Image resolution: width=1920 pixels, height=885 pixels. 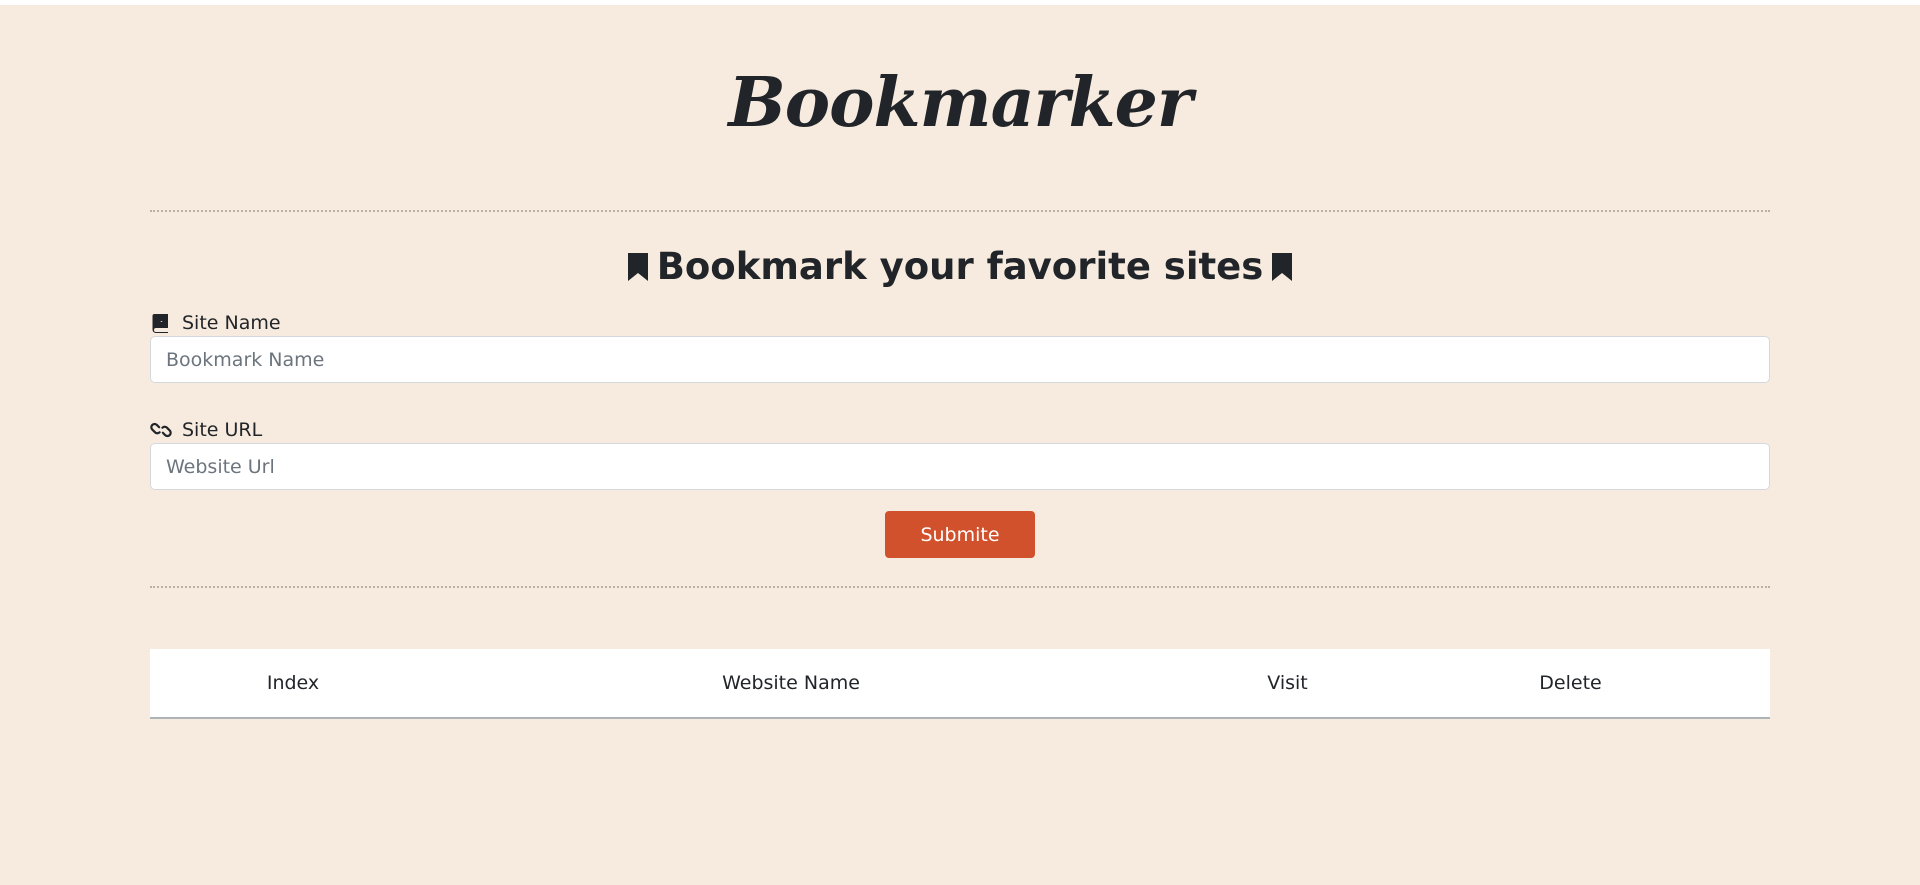 I want to click on bottom-divider, so click(x=960, y=587).